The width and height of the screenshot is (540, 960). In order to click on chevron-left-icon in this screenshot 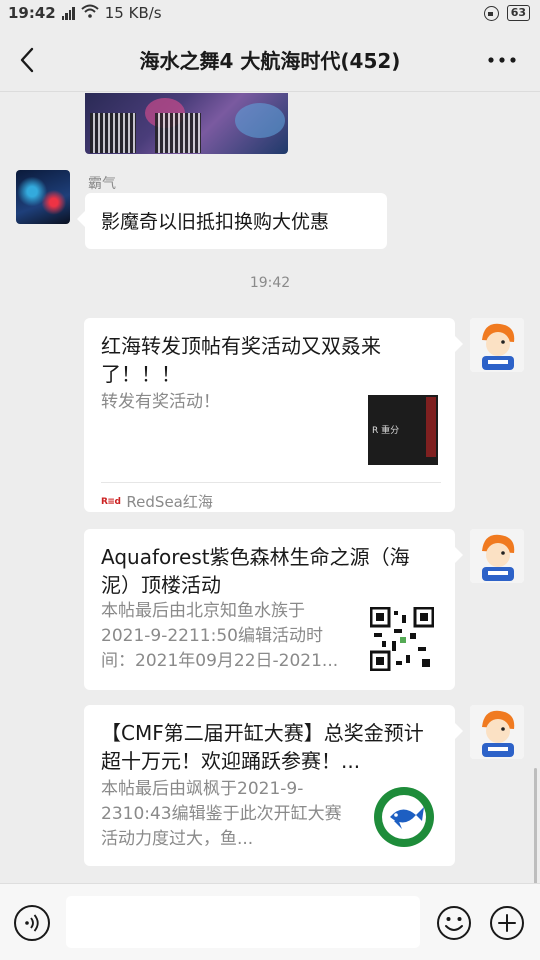, I will do `click(27, 60)`.